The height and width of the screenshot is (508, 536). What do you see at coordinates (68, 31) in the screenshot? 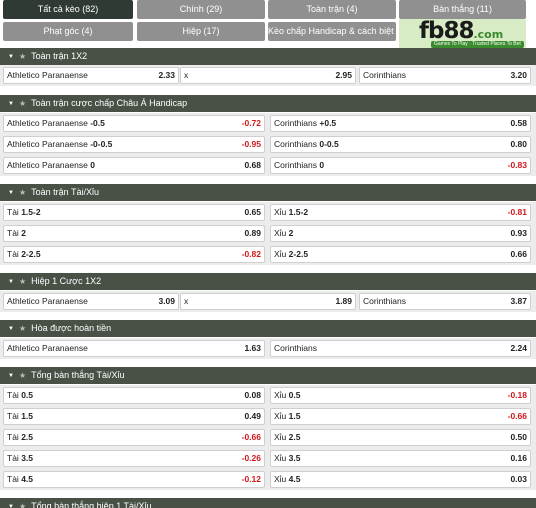
I see `tab-corners: Phạt góc (4)` at bounding box center [68, 31].